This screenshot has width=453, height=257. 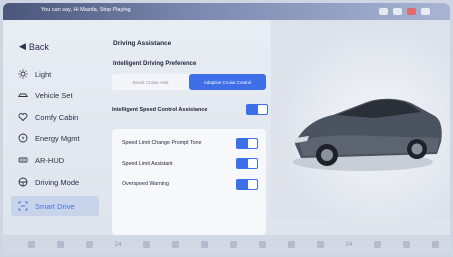 I want to click on sidebar-item-vehicle-set: Vehicle Set, so click(x=45, y=95).